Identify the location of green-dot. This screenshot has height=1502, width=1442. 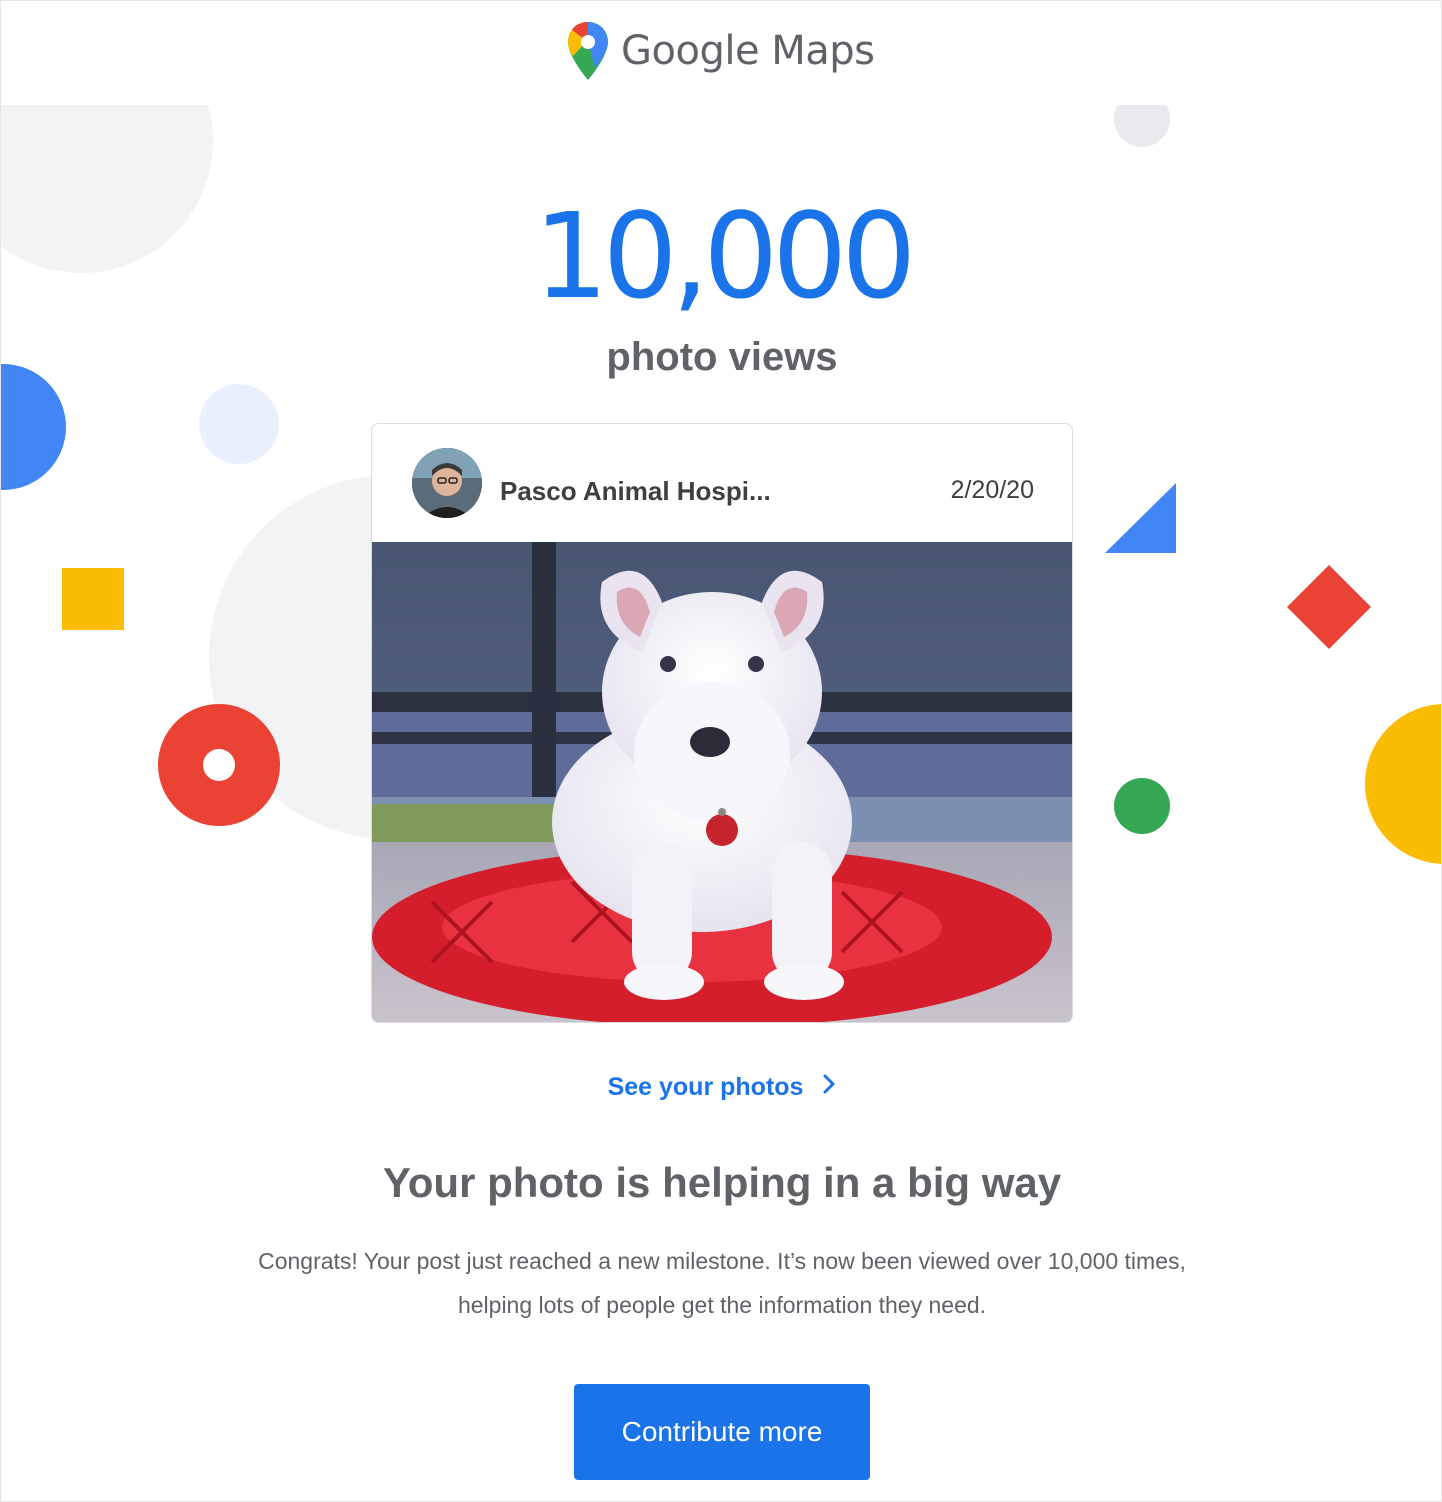
(1142, 806).